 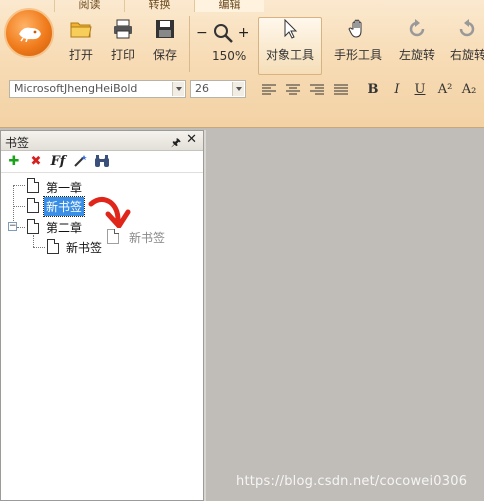 What do you see at coordinates (109, 212) in the screenshot?
I see `annotation-arrow-icon` at bounding box center [109, 212].